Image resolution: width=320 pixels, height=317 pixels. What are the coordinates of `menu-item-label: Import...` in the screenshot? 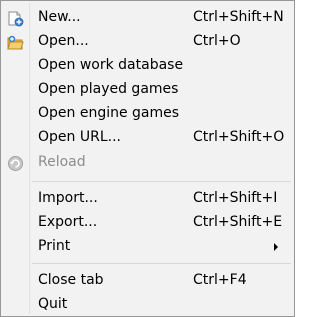 It's located at (68, 198).